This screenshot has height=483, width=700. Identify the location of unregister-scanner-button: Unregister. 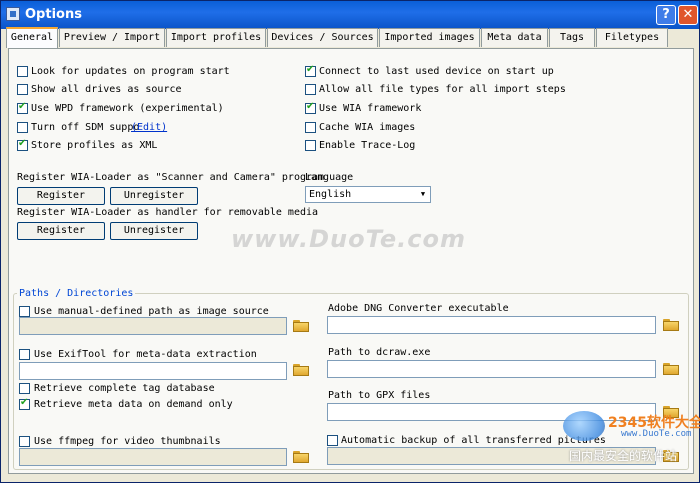
(154, 196).